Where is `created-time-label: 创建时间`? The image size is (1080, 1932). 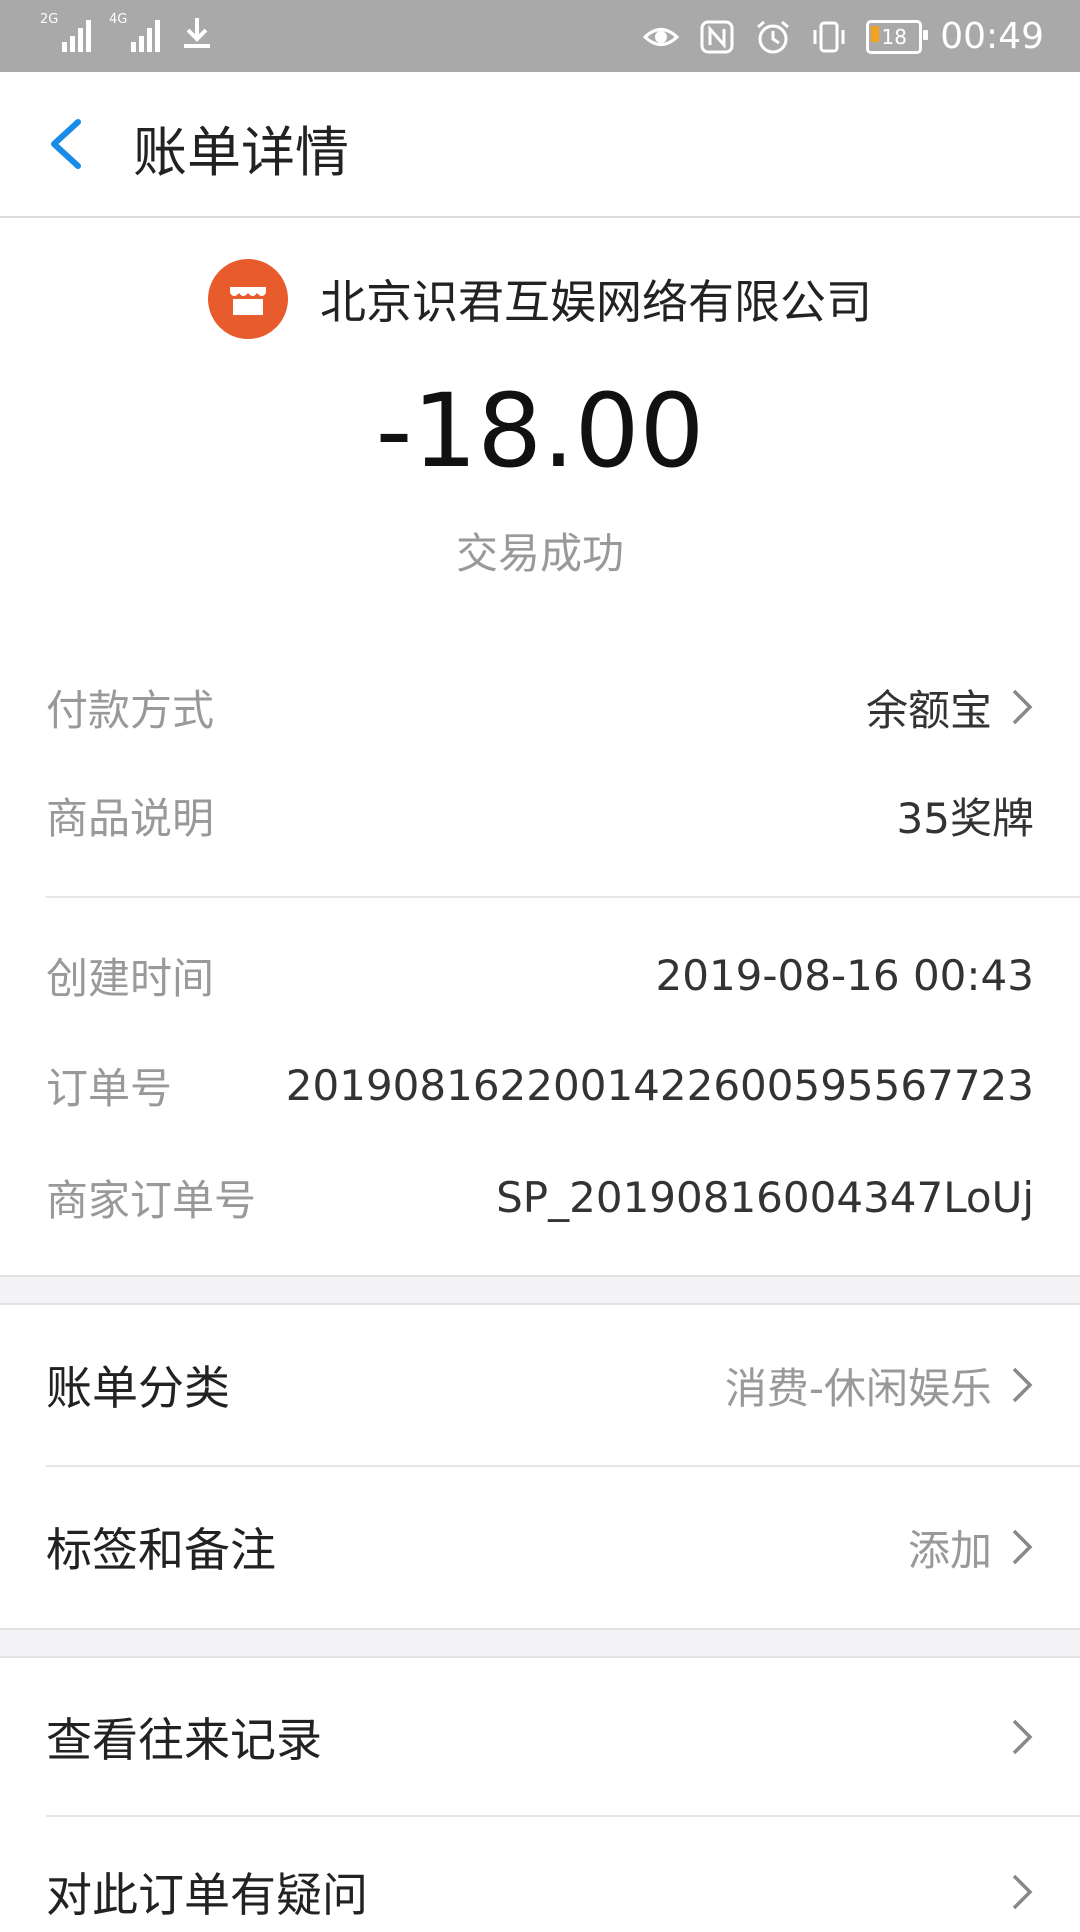
created-time-label: 创建时间 is located at coordinates (130, 978).